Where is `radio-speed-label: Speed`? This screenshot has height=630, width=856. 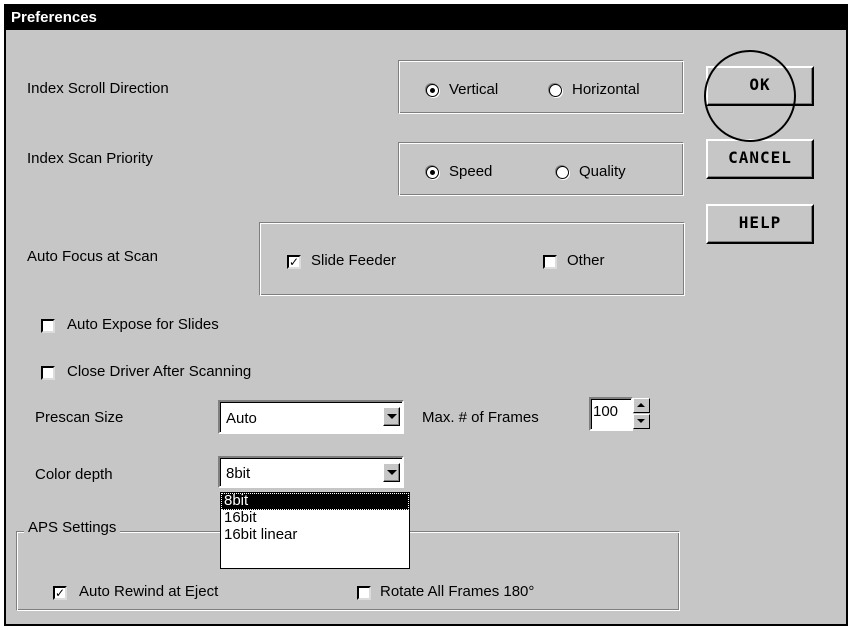 radio-speed-label: Speed is located at coordinates (470, 171).